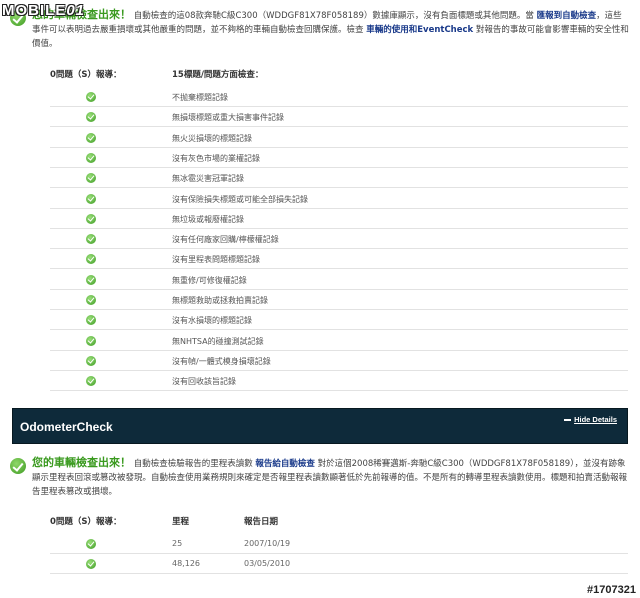  I want to click on table-row: 無損壞標題或重大損害事件記錄, so click(339, 117).